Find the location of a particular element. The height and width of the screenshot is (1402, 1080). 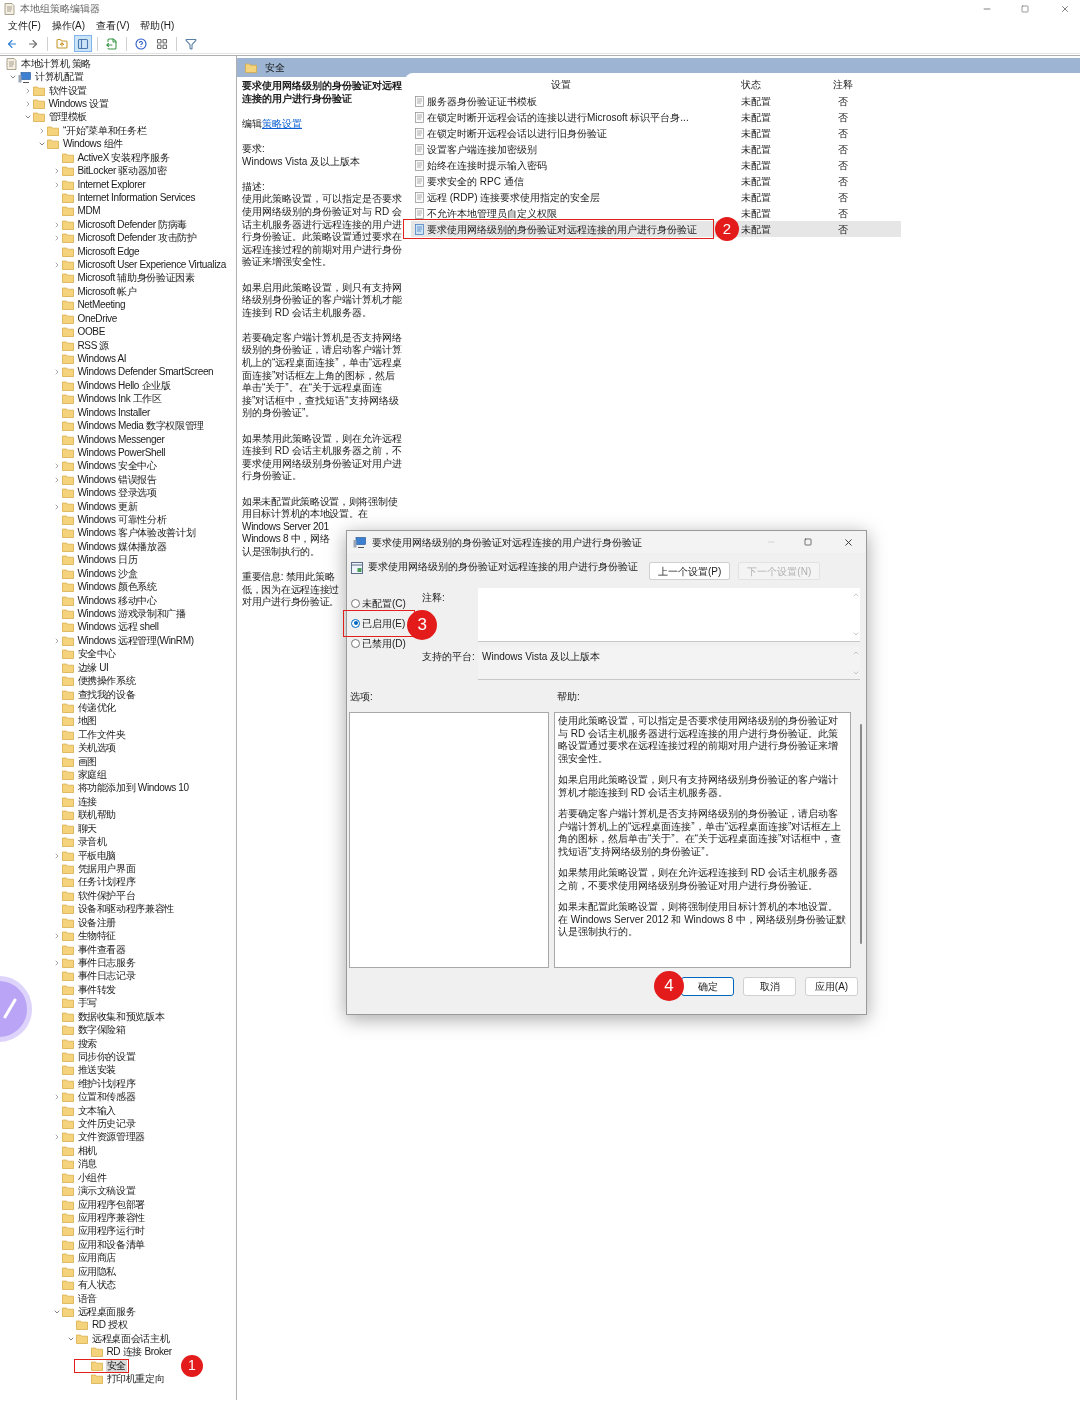

tree-item: Microsoft Defender 防病毒 is located at coordinates (132, 224).